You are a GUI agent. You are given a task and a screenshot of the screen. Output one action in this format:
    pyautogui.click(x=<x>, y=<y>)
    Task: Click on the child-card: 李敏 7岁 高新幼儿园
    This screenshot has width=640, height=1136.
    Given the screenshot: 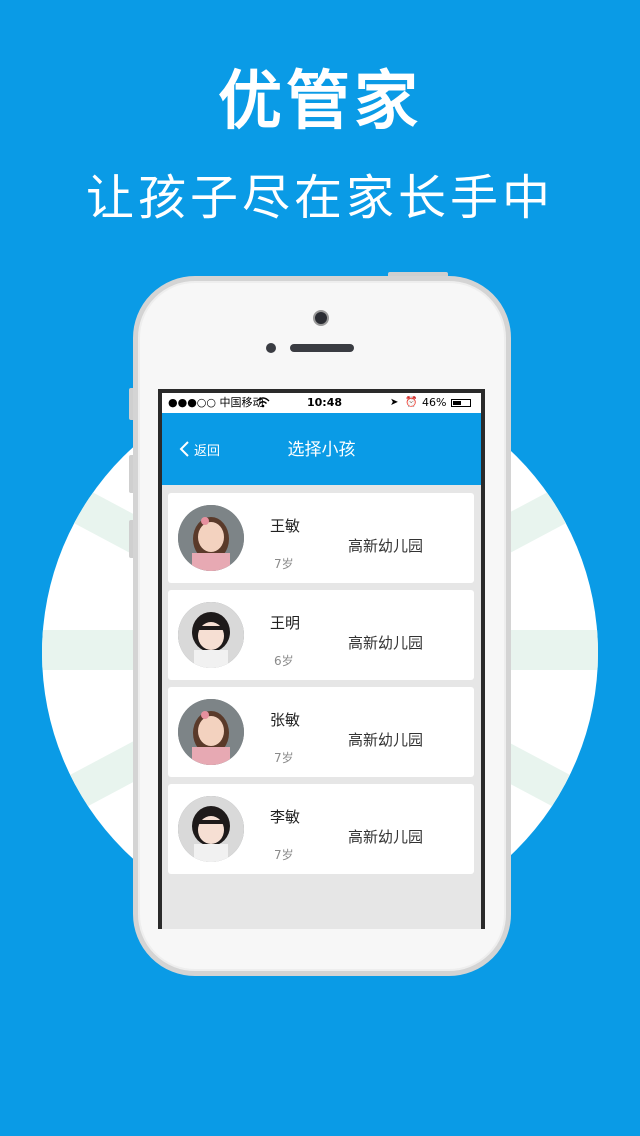 What is the action you would take?
    pyautogui.click(x=321, y=829)
    